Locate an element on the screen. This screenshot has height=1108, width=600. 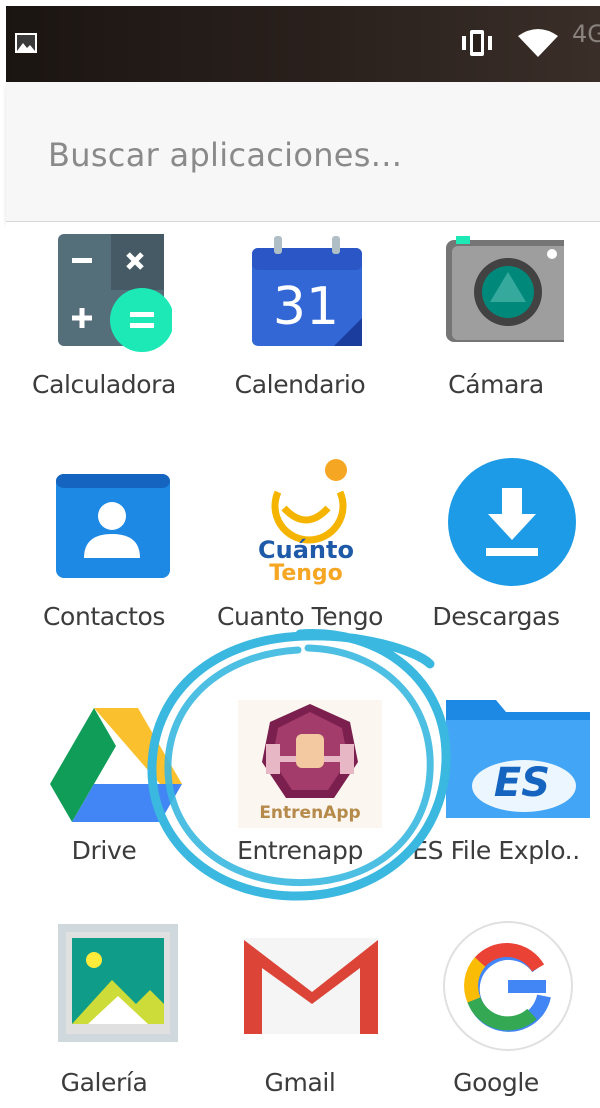
gmail-icon is located at coordinates (312, 998).